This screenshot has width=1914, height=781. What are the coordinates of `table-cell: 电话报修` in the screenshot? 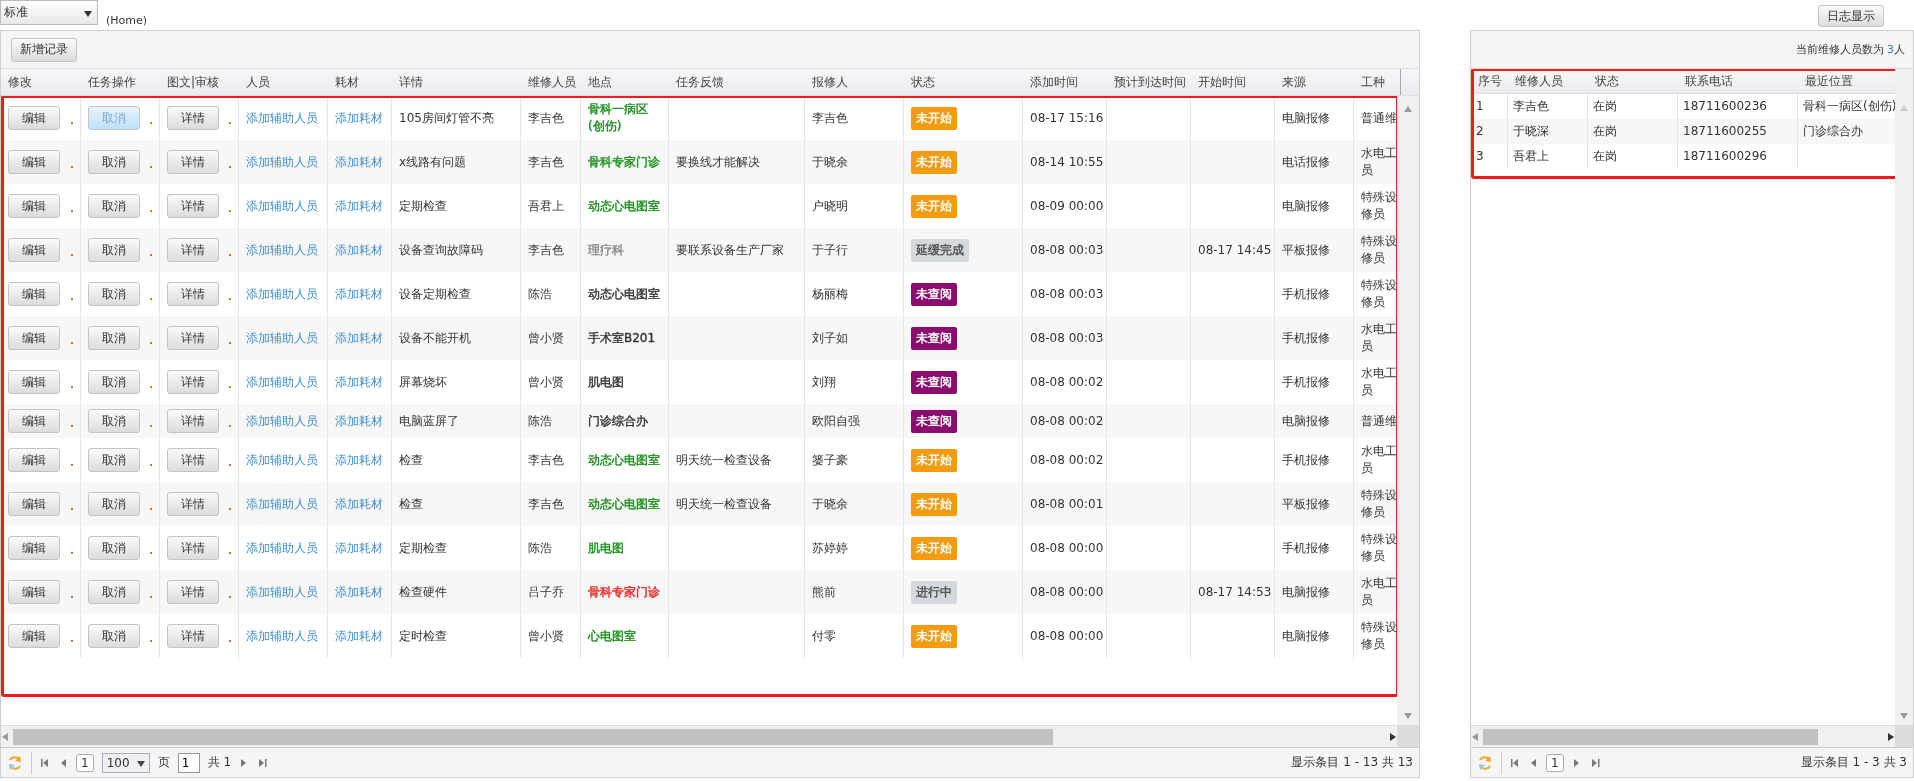 It's located at (1306, 162).